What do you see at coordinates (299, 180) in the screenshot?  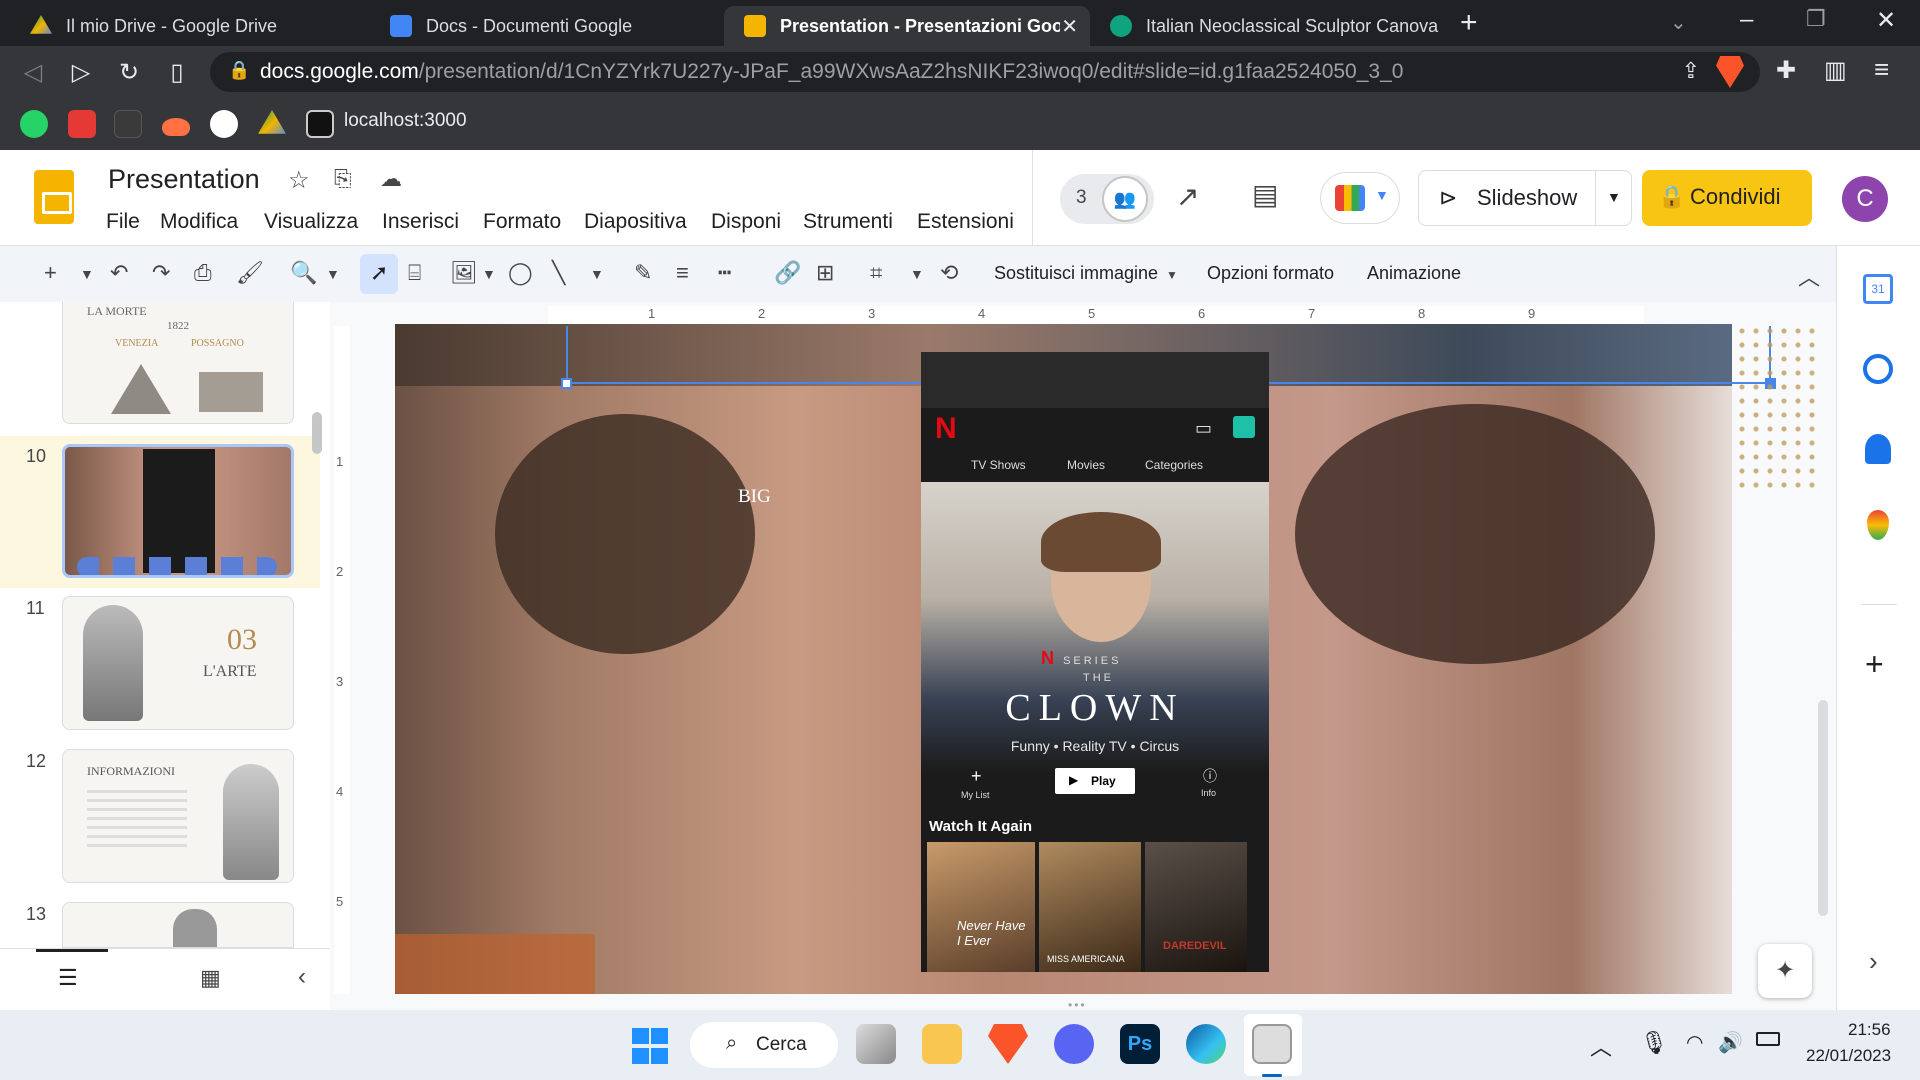 I see `star-icon: ☆` at bounding box center [299, 180].